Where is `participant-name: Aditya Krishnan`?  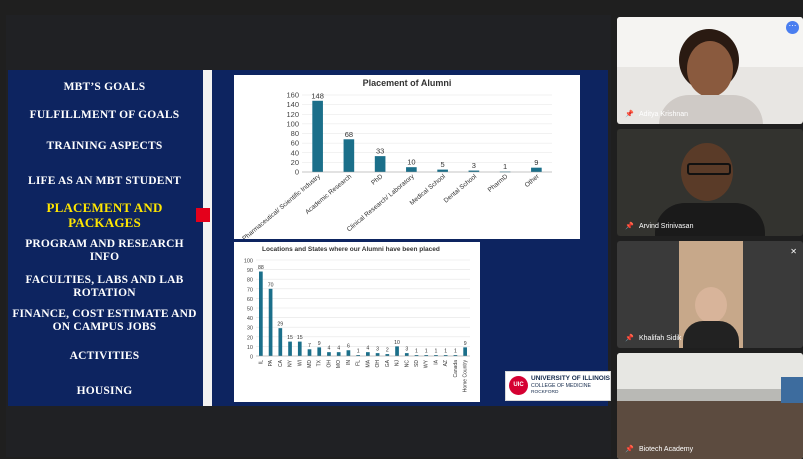 participant-name: Aditya Krishnan is located at coordinates (664, 114).